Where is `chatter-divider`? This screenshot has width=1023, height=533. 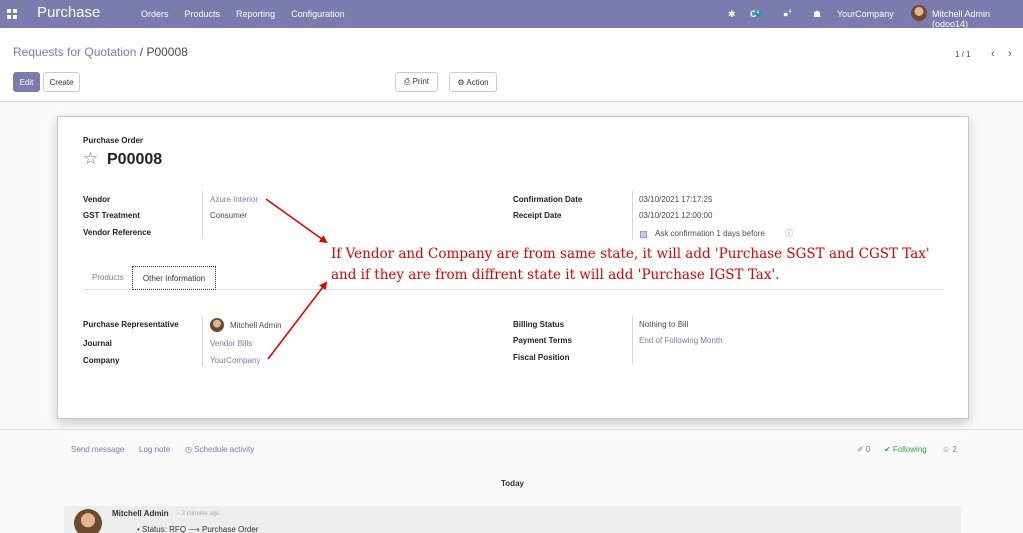
chatter-divider is located at coordinates (511, 429).